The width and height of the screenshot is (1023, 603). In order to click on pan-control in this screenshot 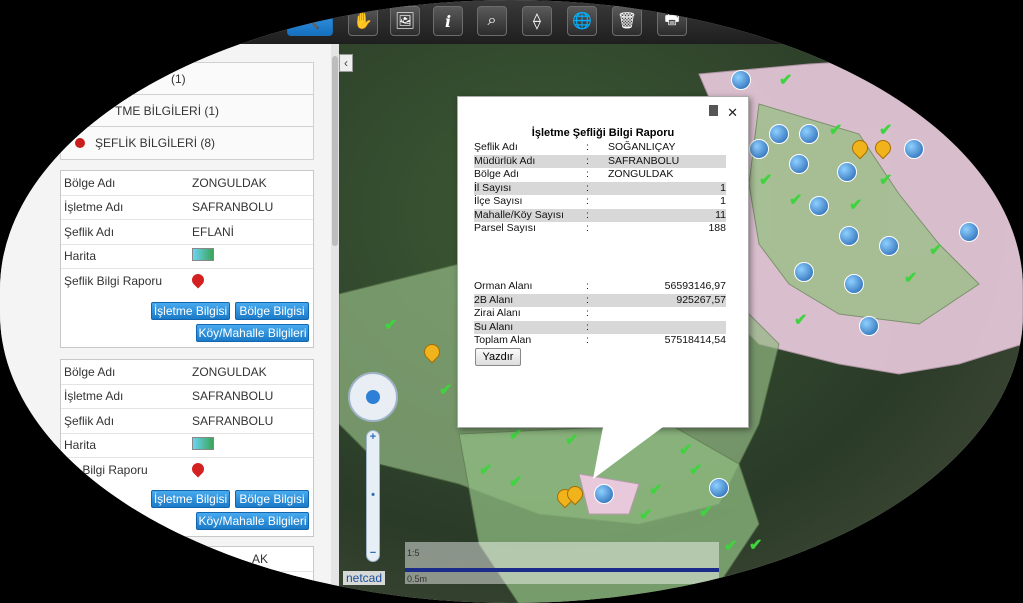, I will do `click(373, 397)`.